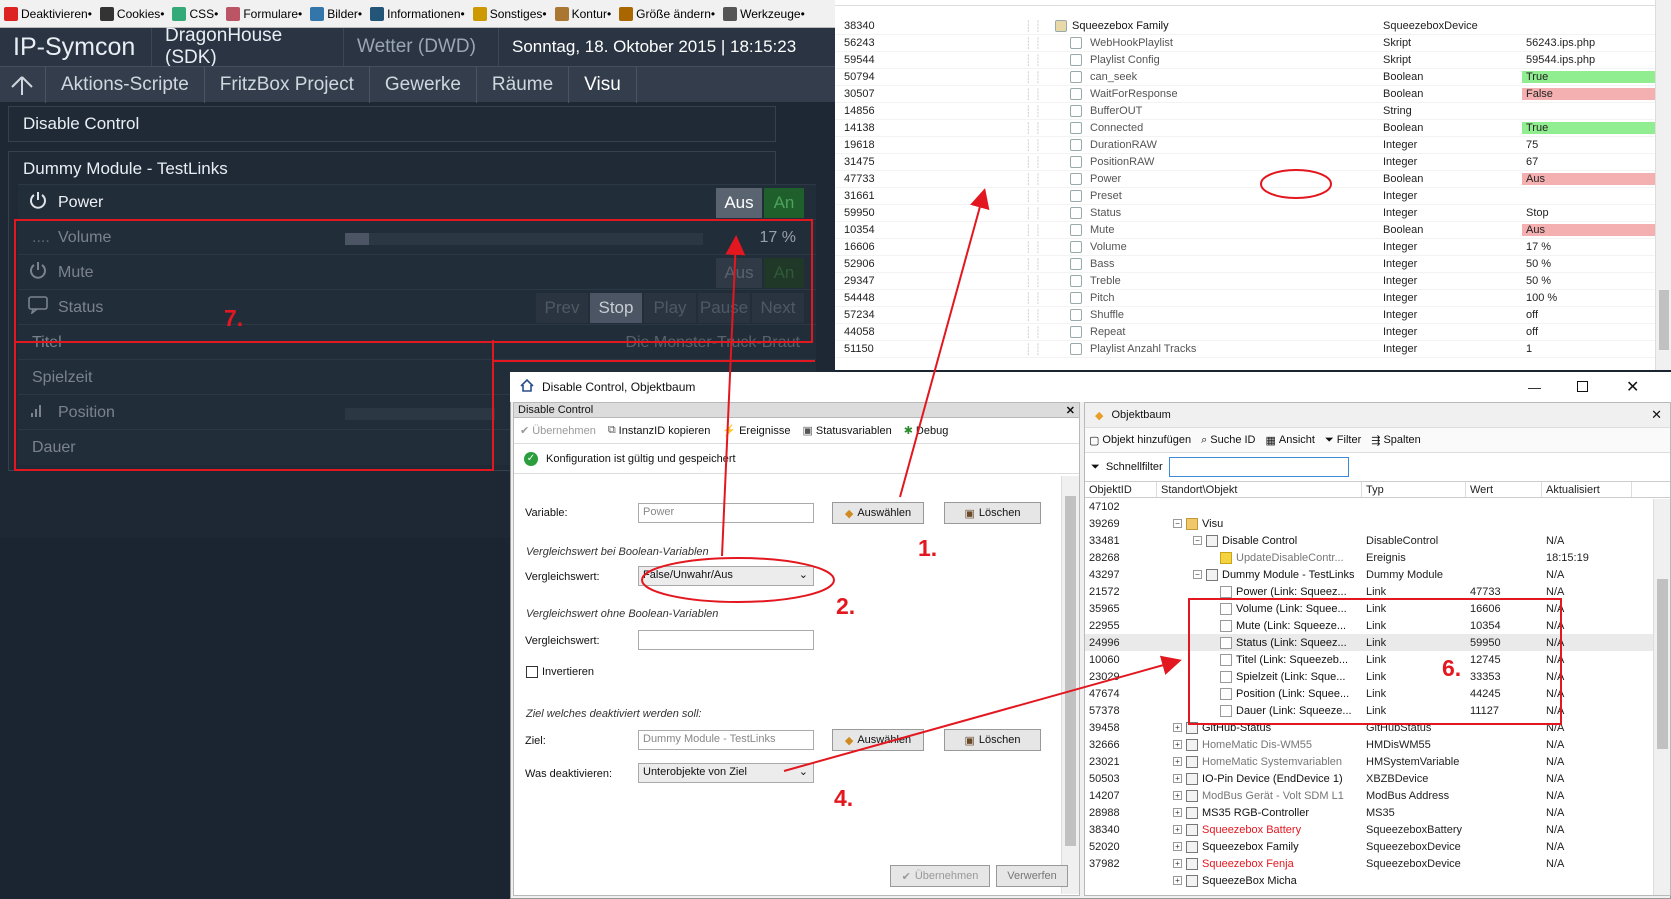  I want to click on annotation-4: 4., so click(844, 798).